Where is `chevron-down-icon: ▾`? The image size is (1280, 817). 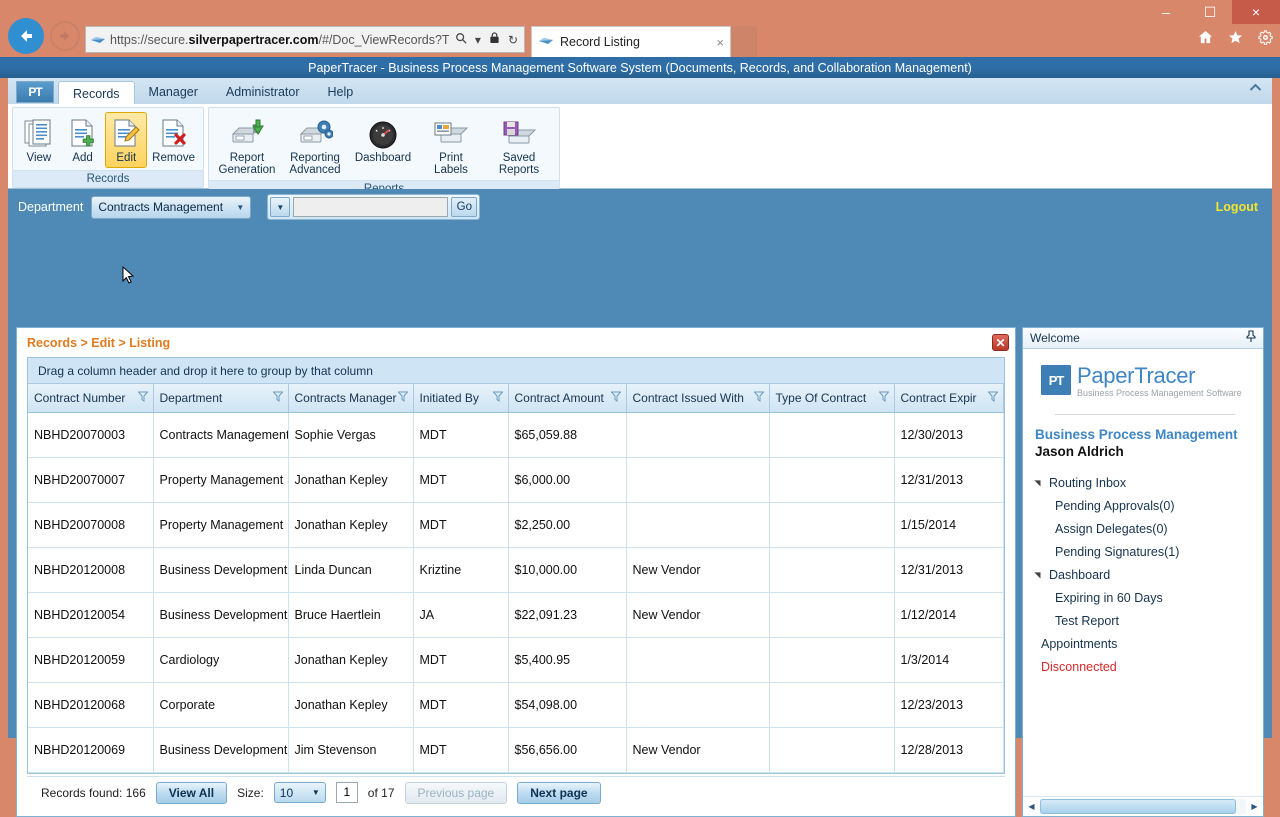 chevron-down-icon: ▾ is located at coordinates (478, 40).